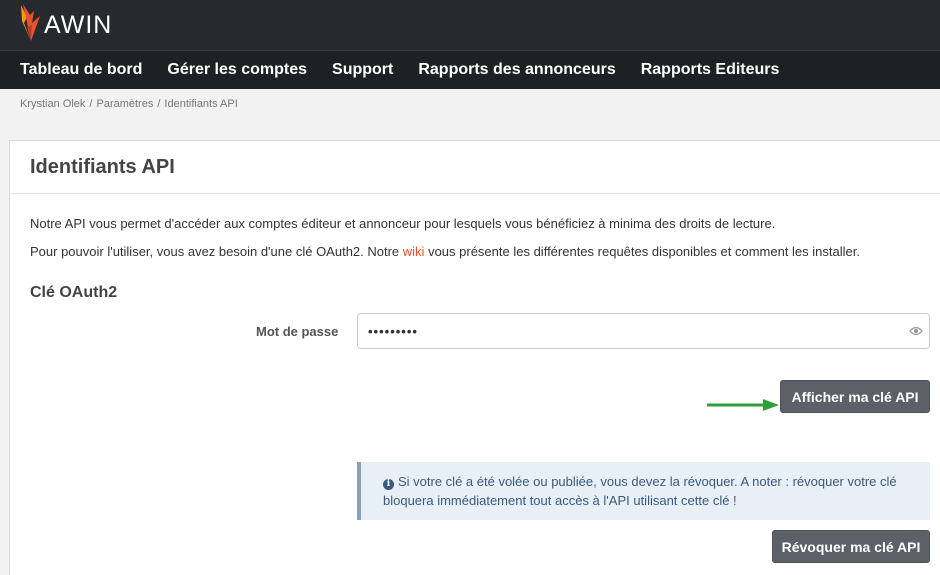 This screenshot has width=940, height=575. What do you see at coordinates (237, 70) in the screenshot?
I see `nav-item-manage-accounts: Gérer les comptes` at bounding box center [237, 70].